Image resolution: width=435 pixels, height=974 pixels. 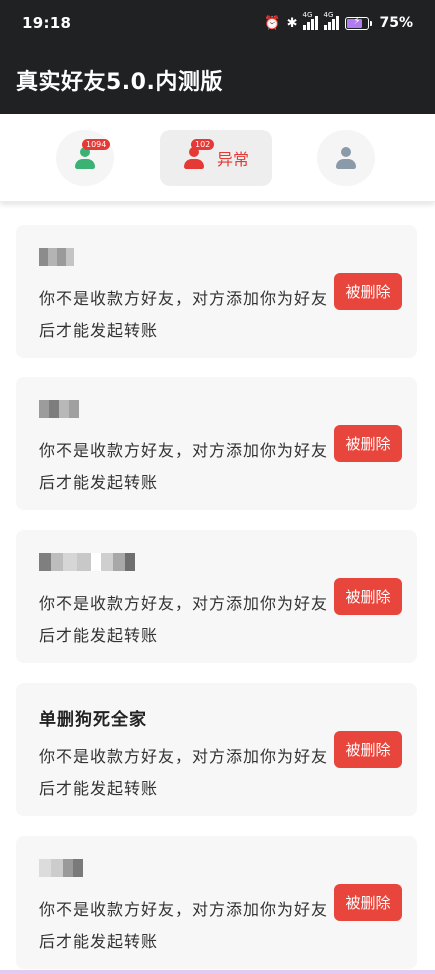 I want to click on tab-friends: 1094, so click(x=85, y=158).